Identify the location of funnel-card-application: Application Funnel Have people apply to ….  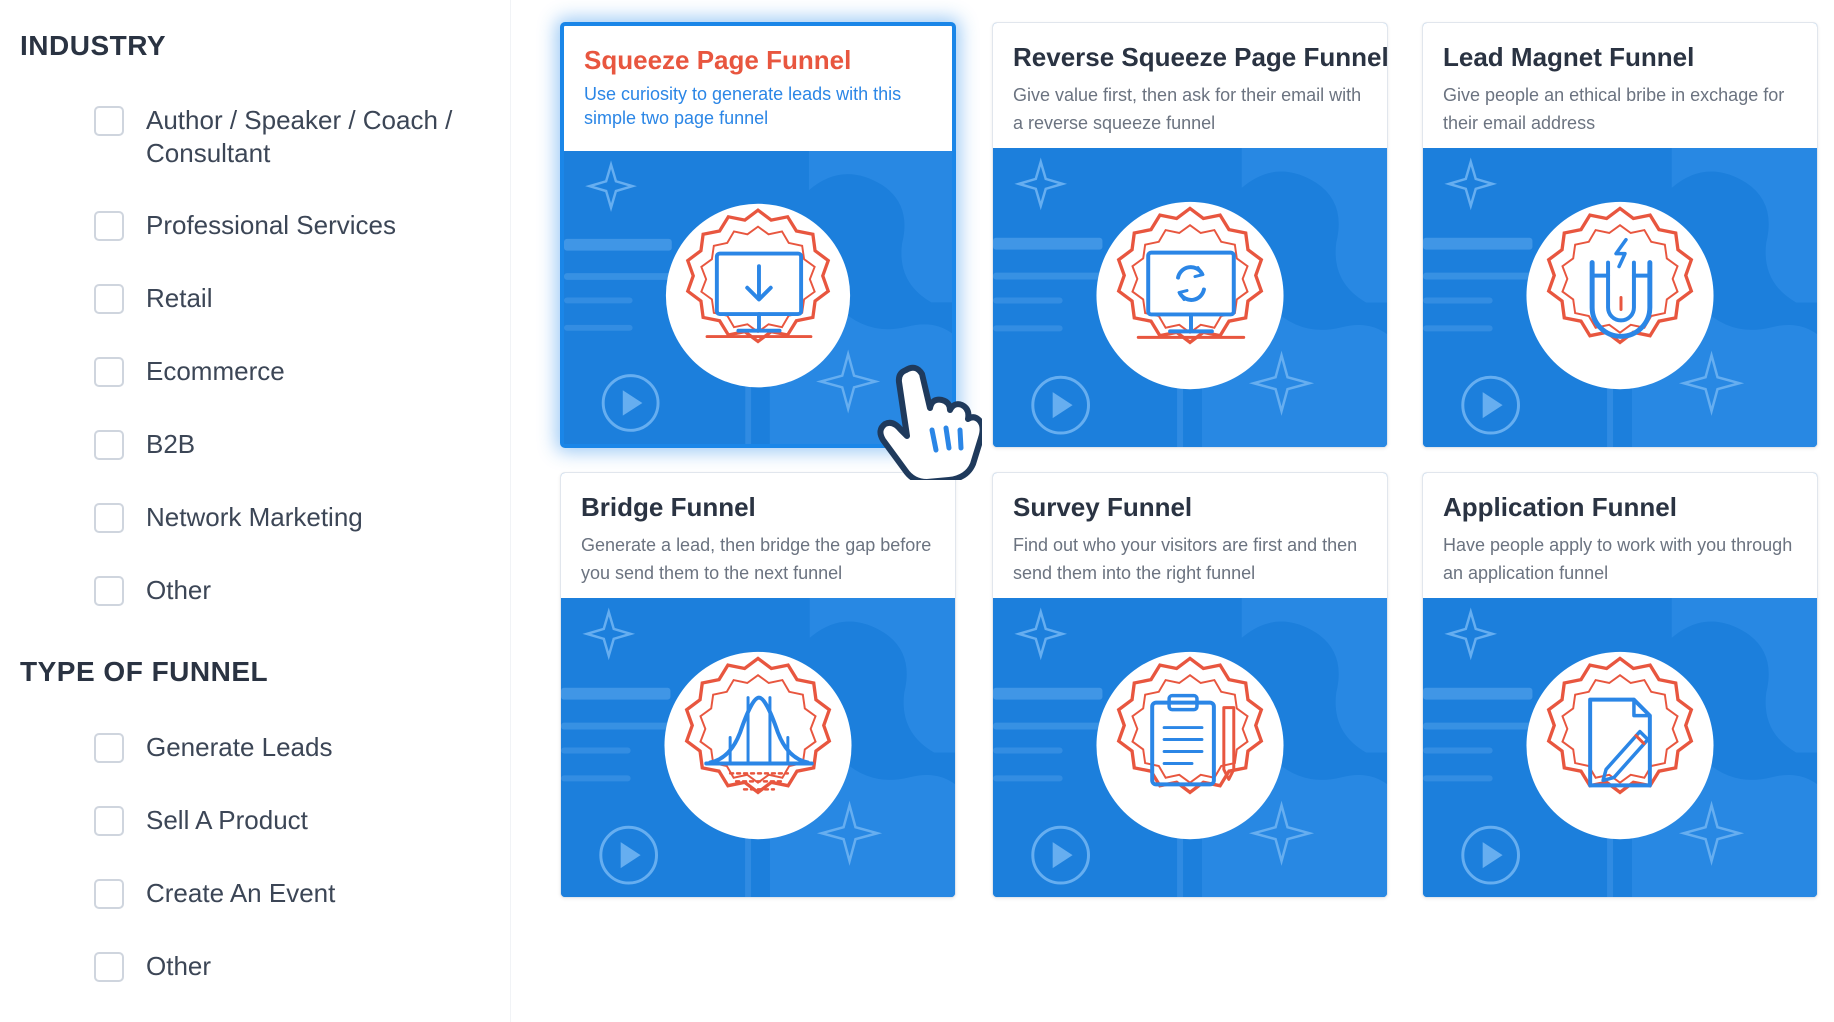
(1620, 685).